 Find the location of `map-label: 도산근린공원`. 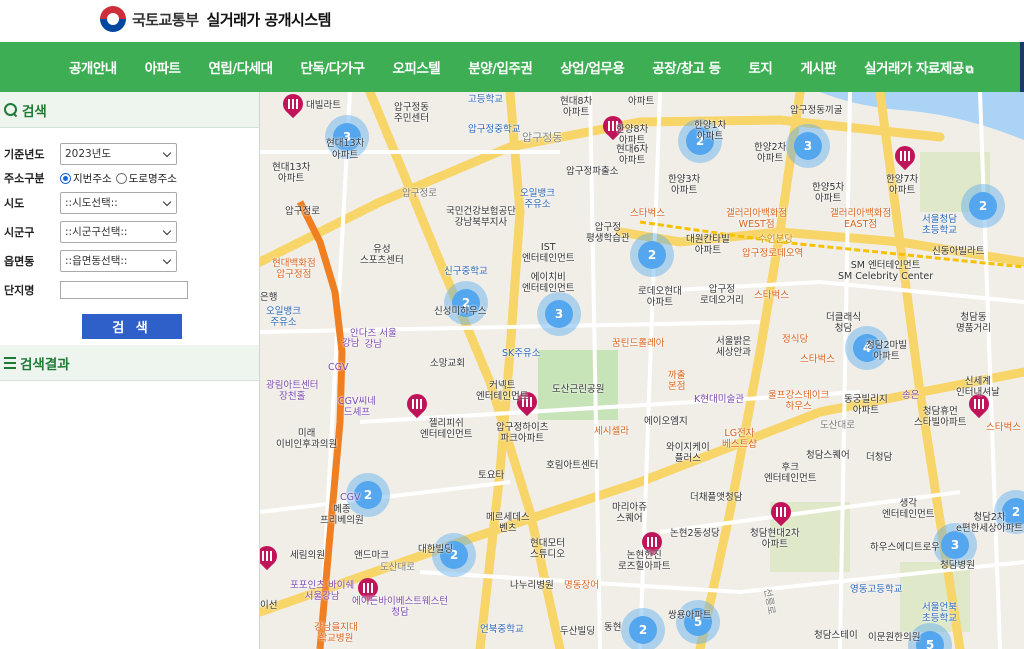

map-label: 도산근린공원 is located at coordinates (578, 389).